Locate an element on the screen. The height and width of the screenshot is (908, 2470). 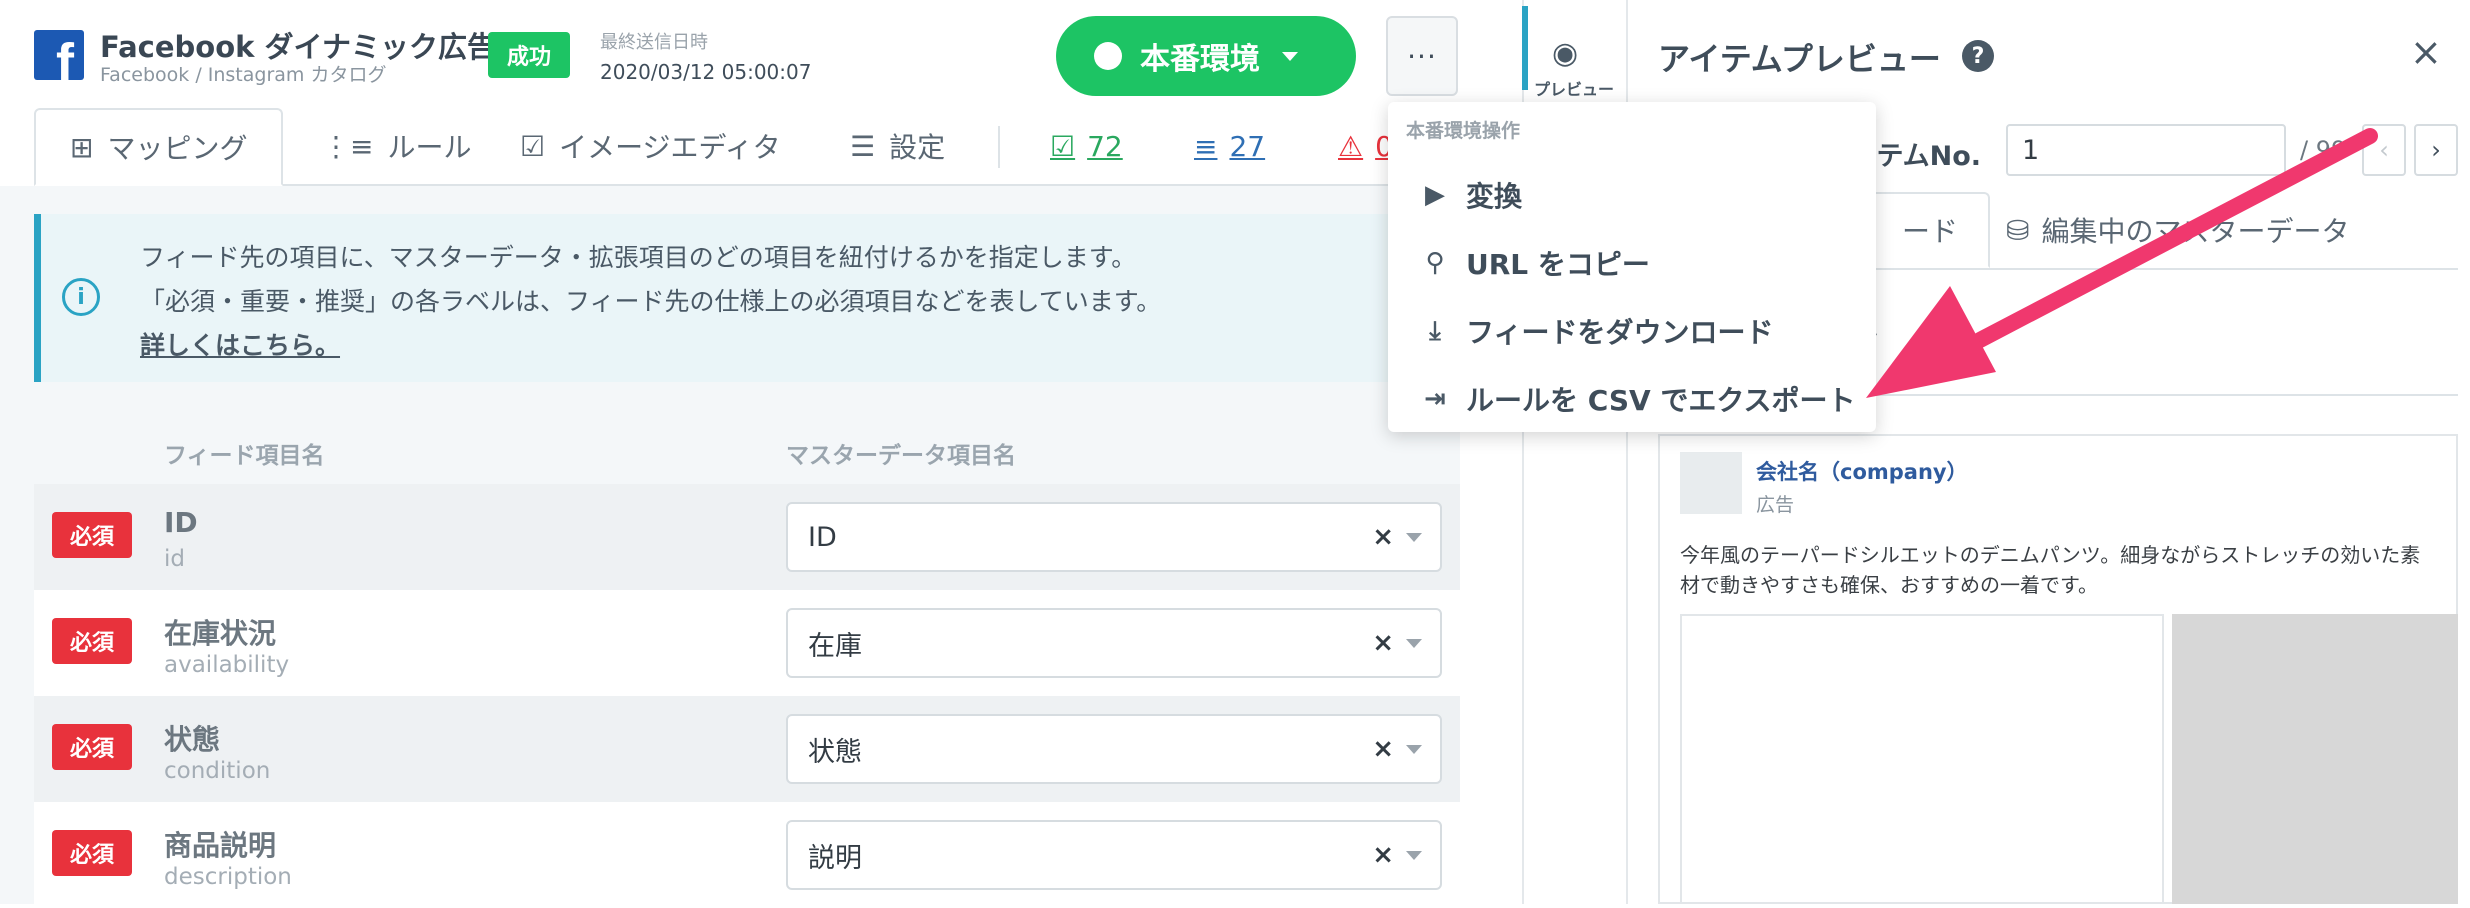
select-value: 説明 is located at coordinates (835, 858).